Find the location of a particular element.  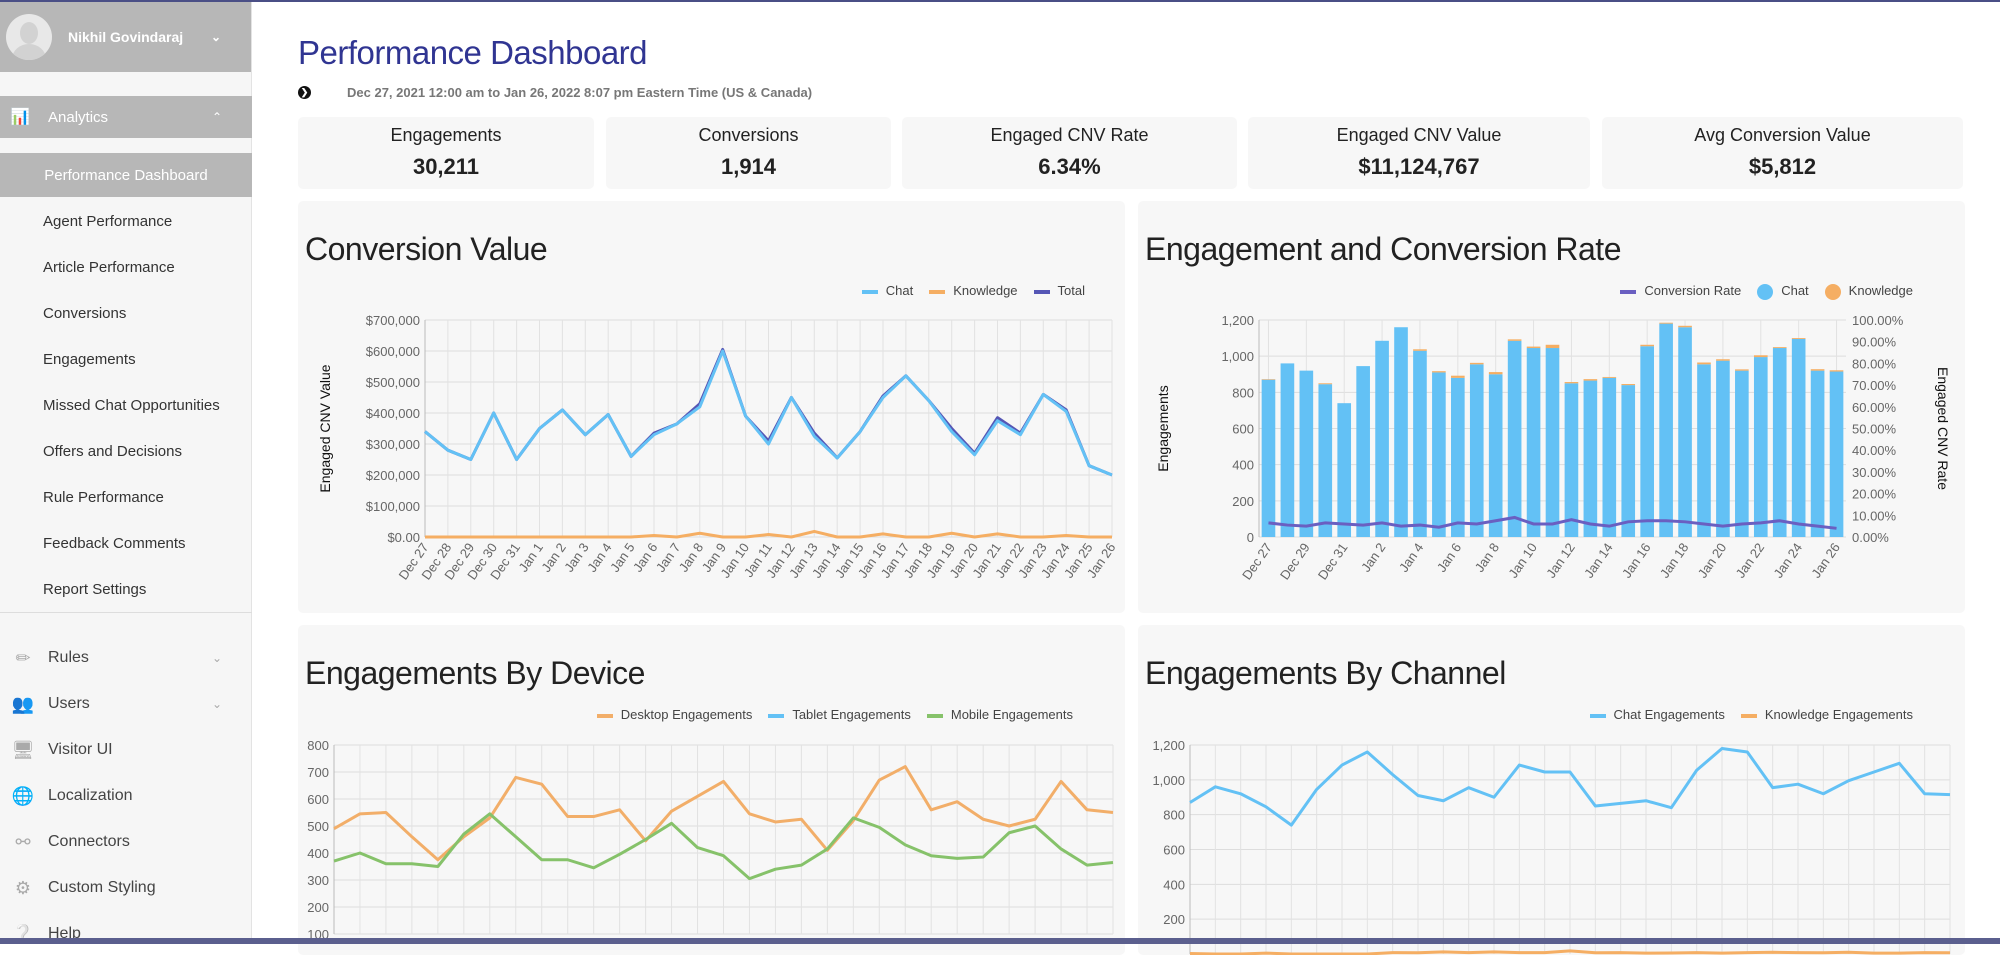

legend-item: Mobile Engagements is located at coordinates (999, 714).